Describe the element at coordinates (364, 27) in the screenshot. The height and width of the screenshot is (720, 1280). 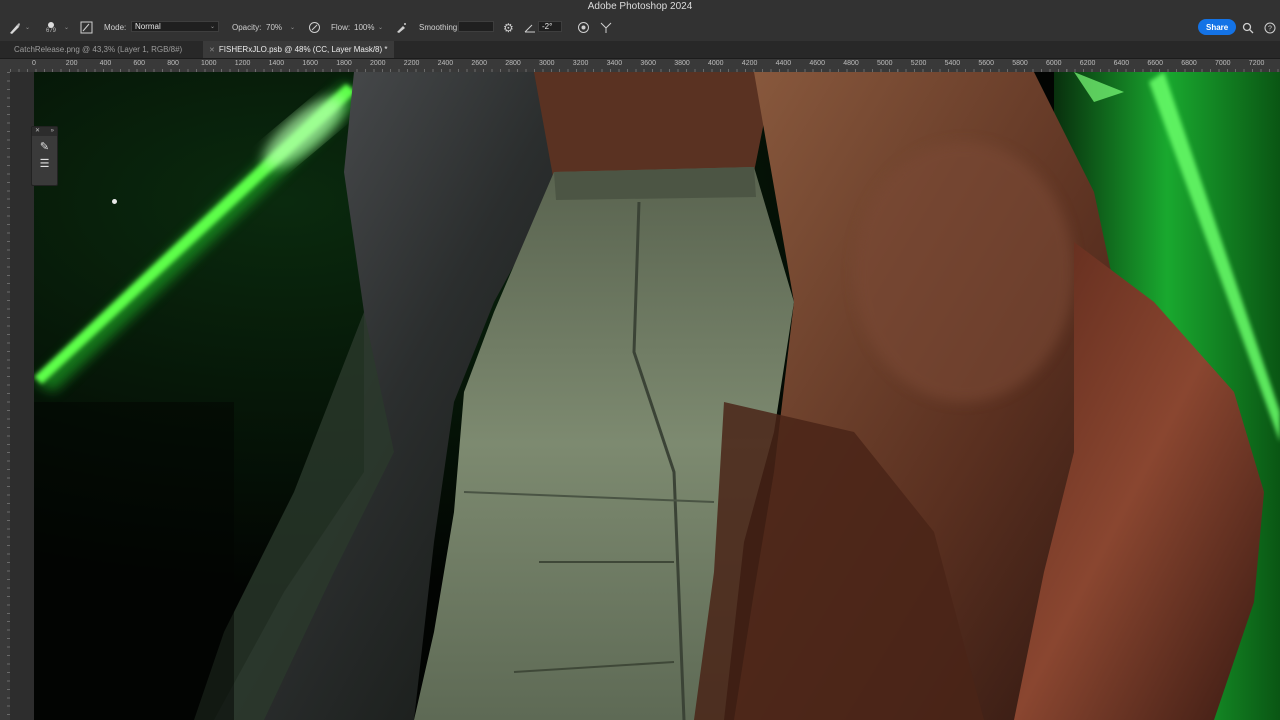
I see `flow-value: 100%` at that location.